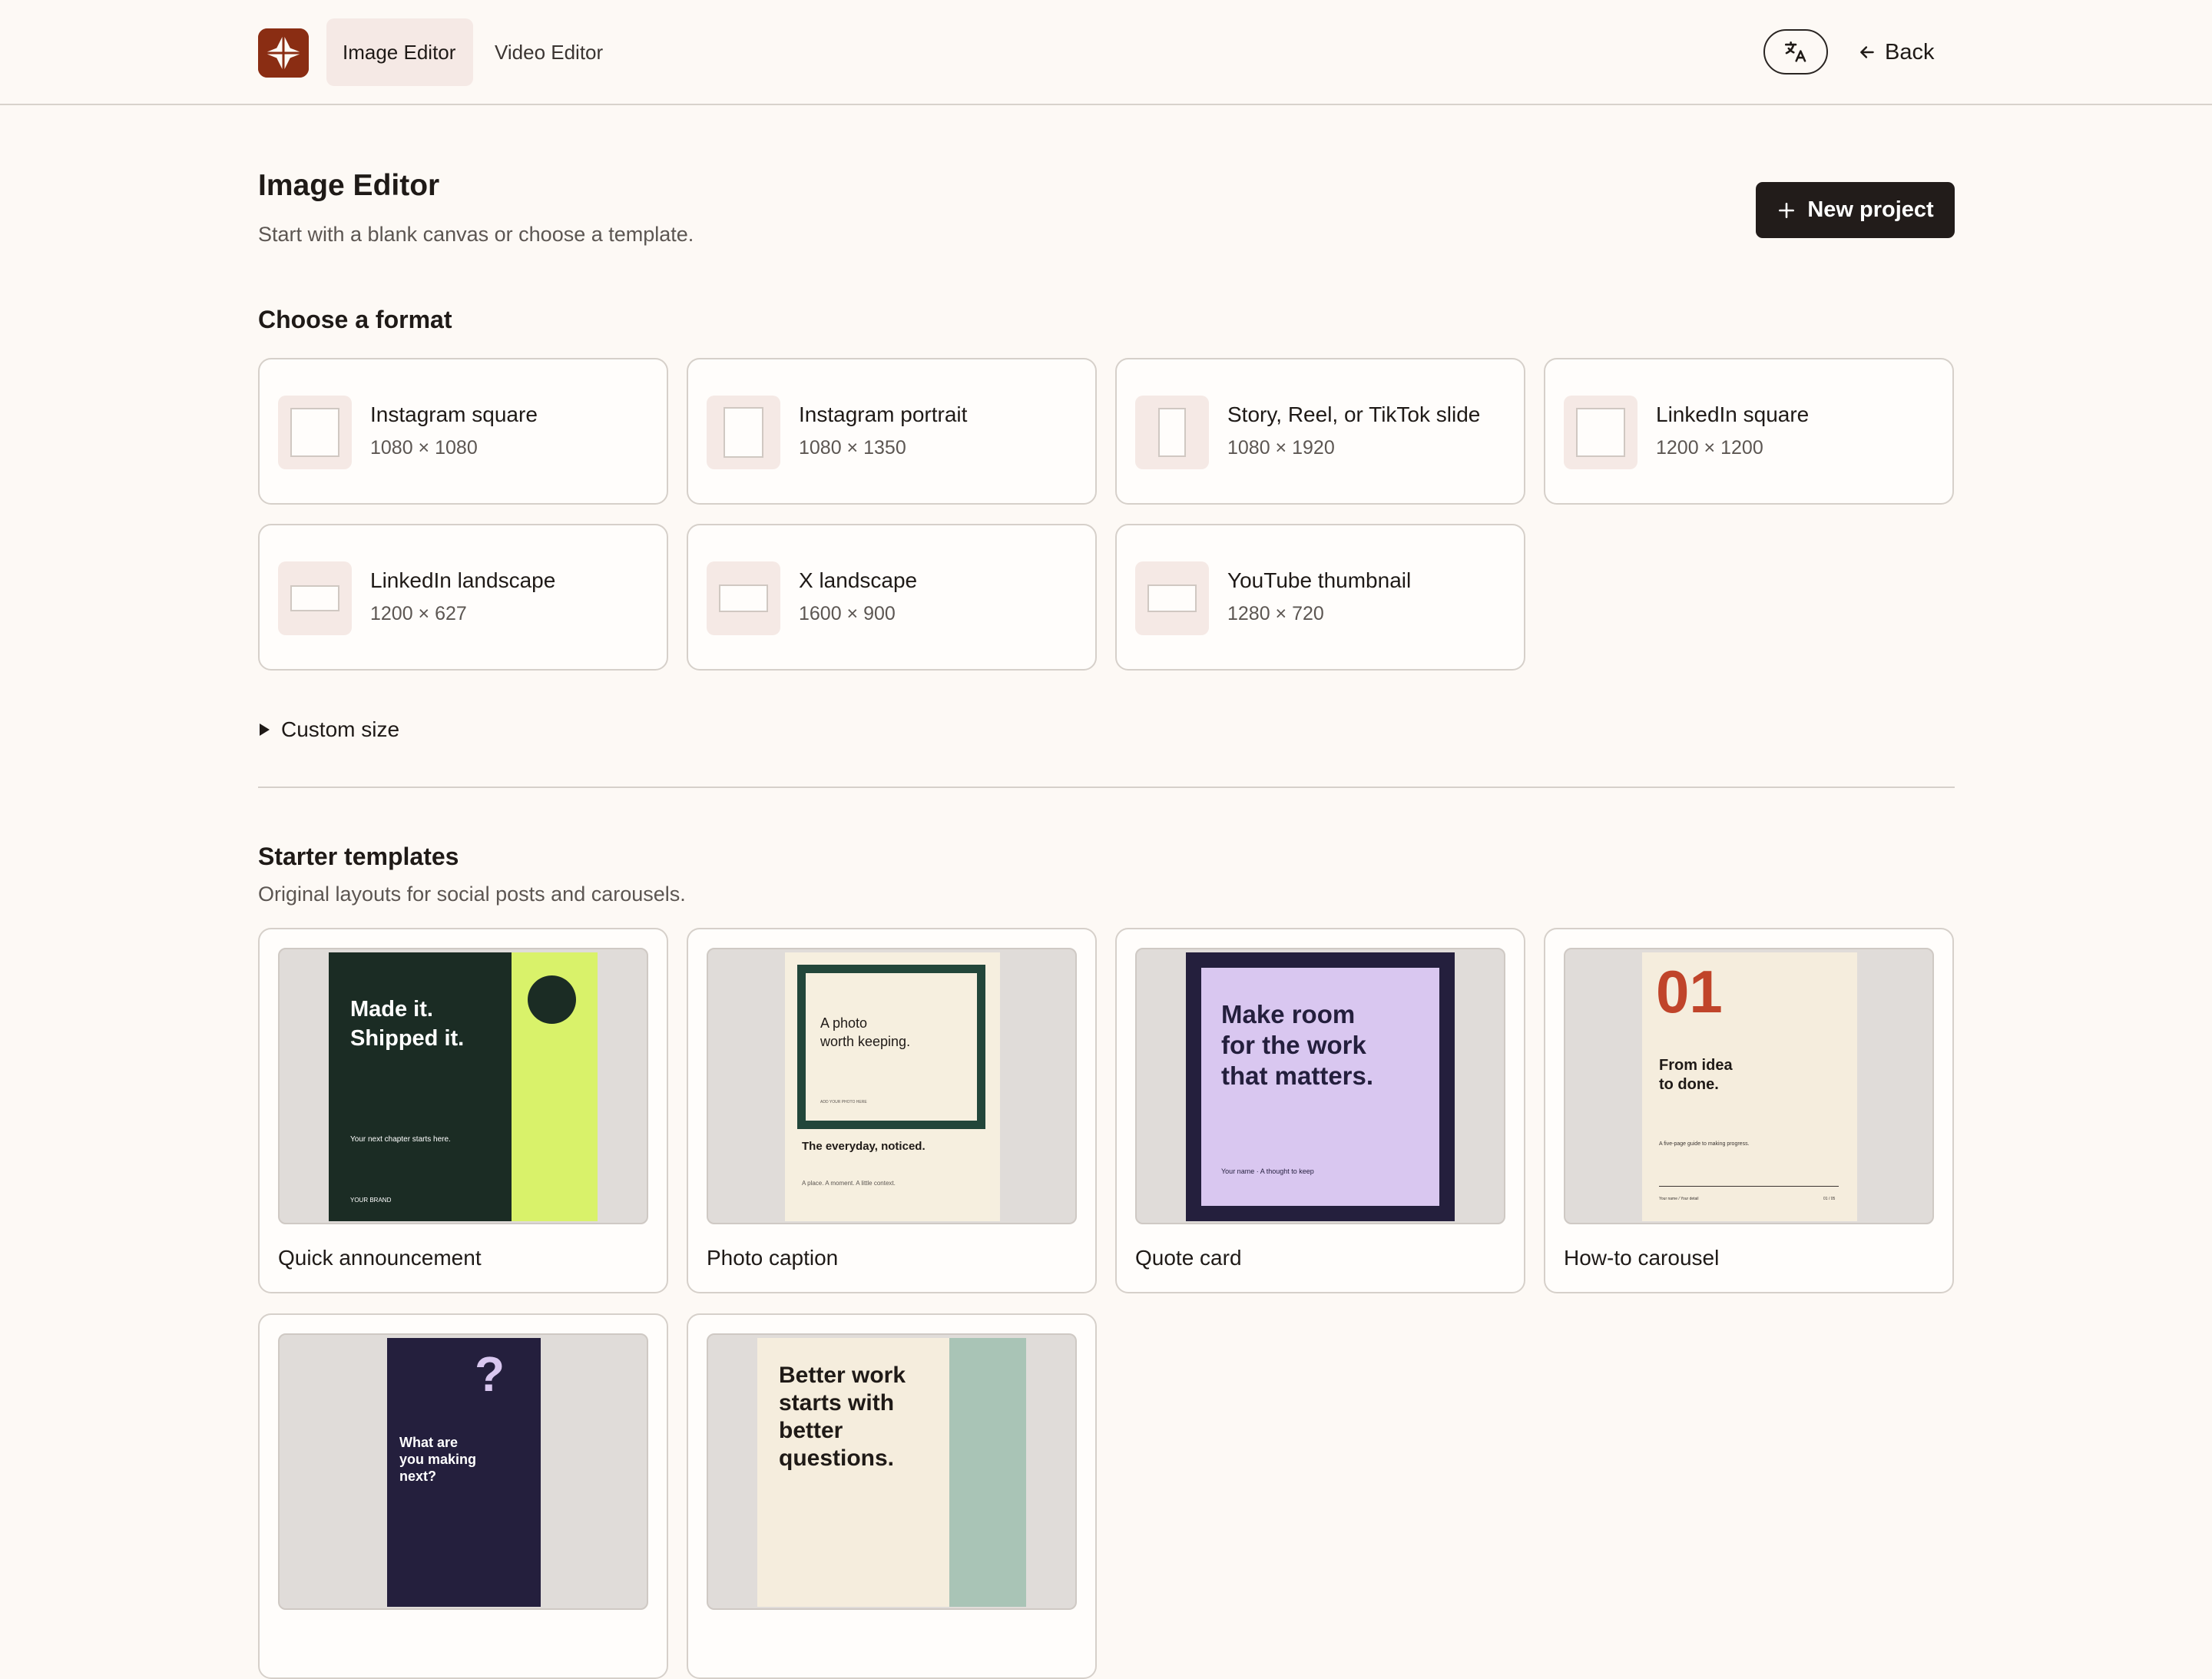  I want to click on questions-line-1: Better work, so click(842, 1375).